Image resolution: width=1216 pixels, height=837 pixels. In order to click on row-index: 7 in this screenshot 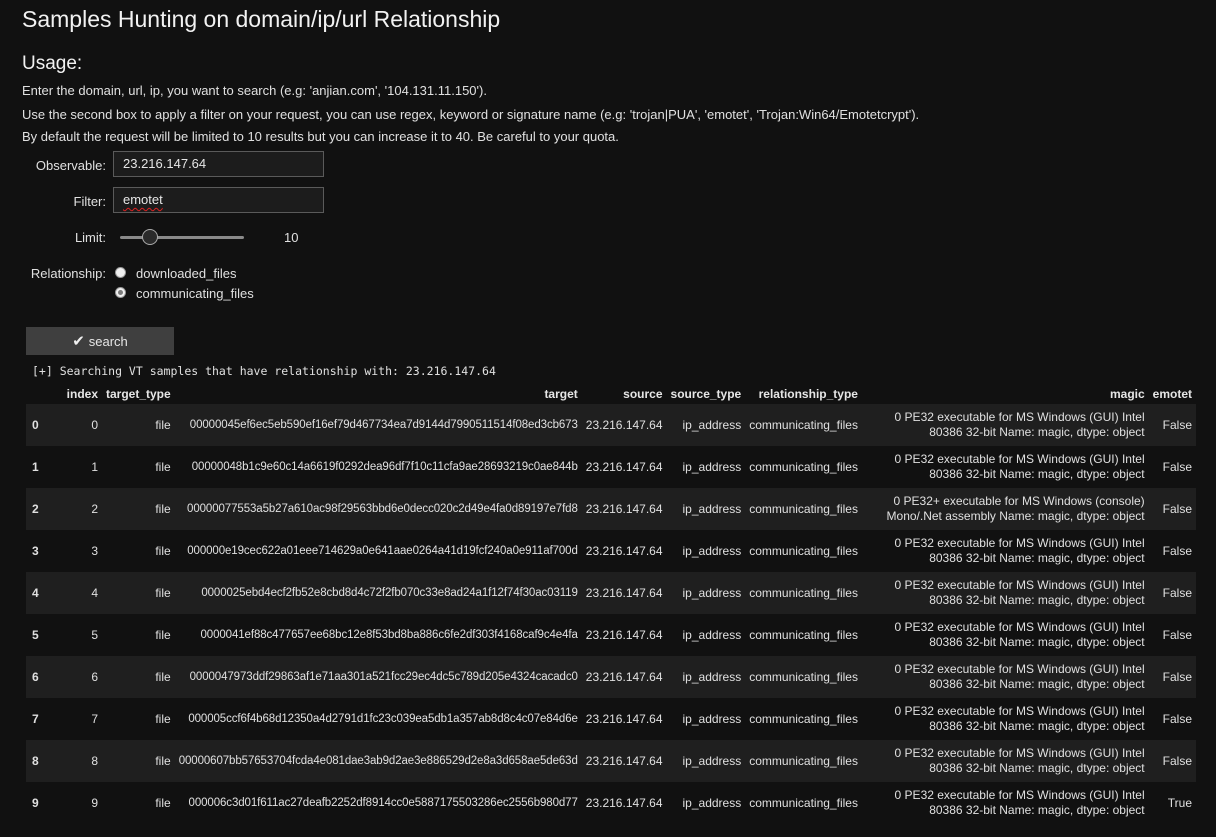, I will do `click(35, 719)`.